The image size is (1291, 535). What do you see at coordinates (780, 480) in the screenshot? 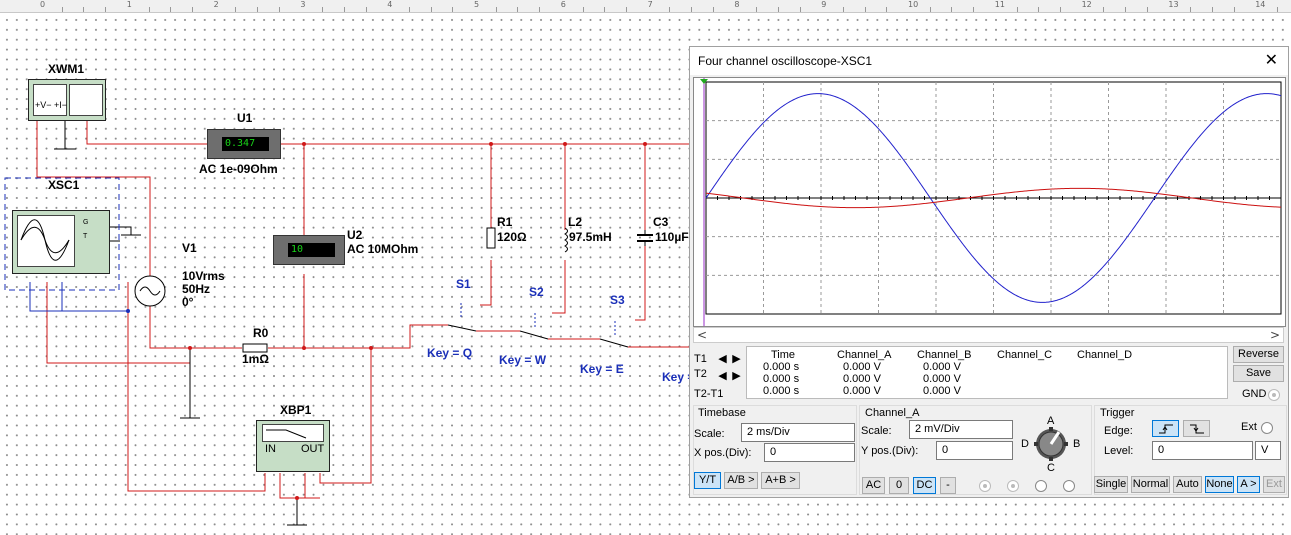
I see `mode-a-plus-b-button: A+B >` at bounding box center [780, 480].